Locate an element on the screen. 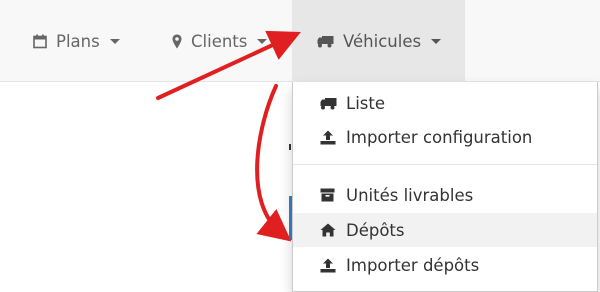  menu-item-importer-depots: Importer dépôts is located at coordinates (445, 265).